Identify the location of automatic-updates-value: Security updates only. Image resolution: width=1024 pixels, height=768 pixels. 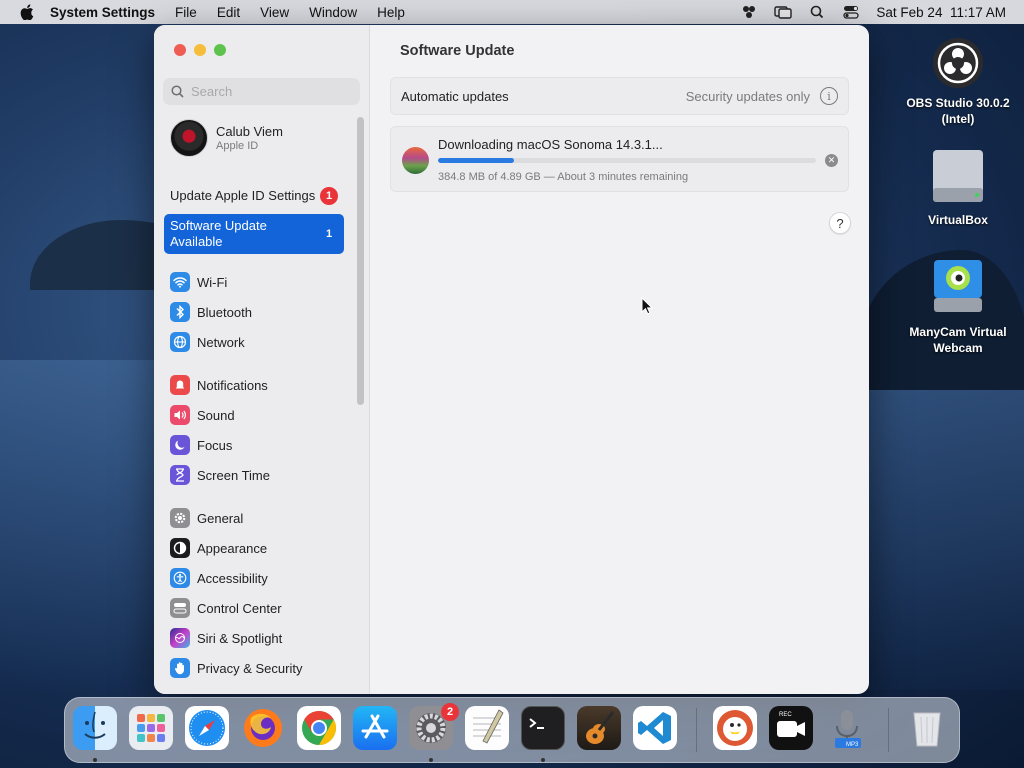
(747, 96).